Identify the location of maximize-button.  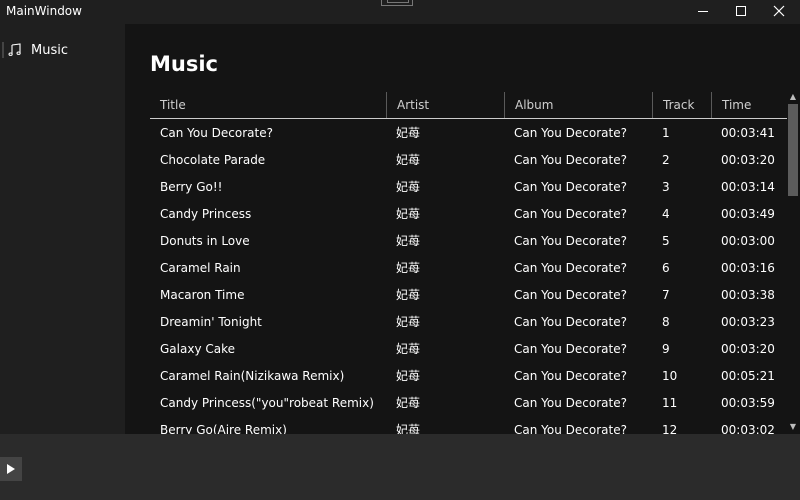
(741, 11).